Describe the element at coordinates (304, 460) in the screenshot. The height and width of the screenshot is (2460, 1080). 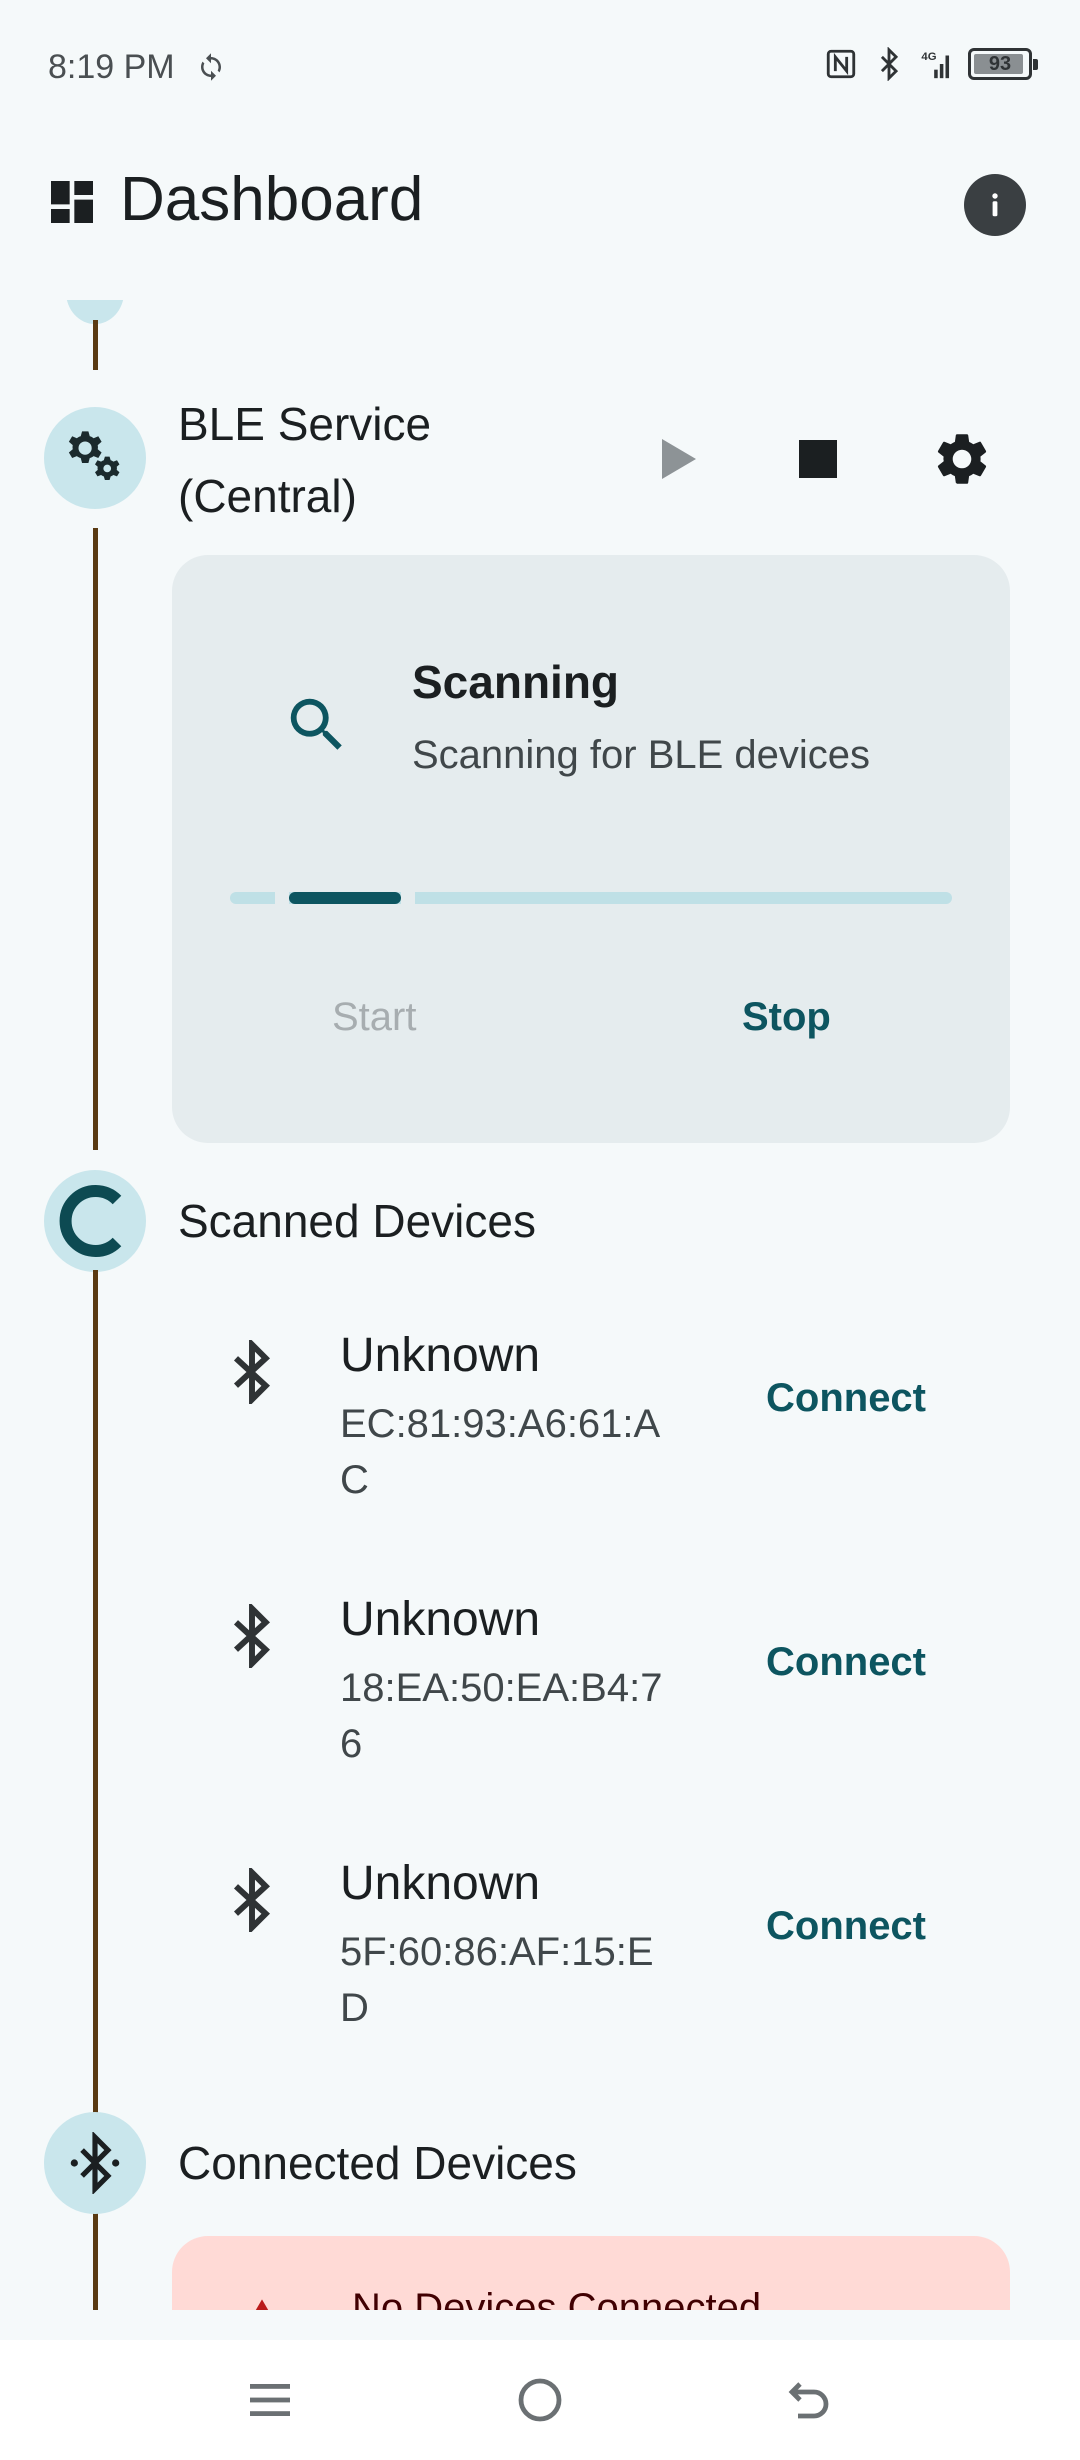
I see `ble-service-title: BLE Service (Central)` at that location.